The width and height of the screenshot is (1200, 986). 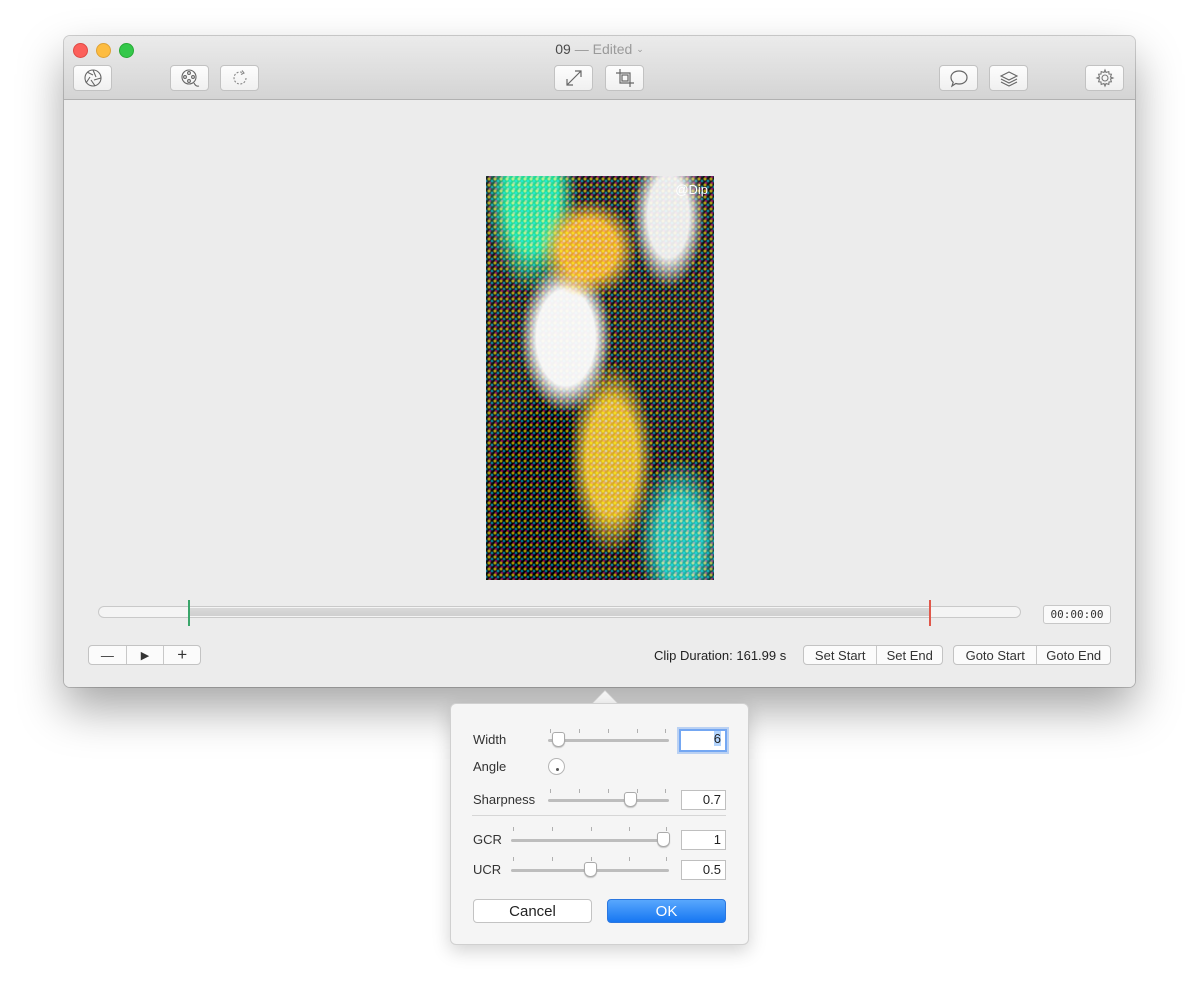 What do you see at coordinates (703, 840) in the screenshot?
I see `gcr-field: 1` at bounding box center [703, 840].